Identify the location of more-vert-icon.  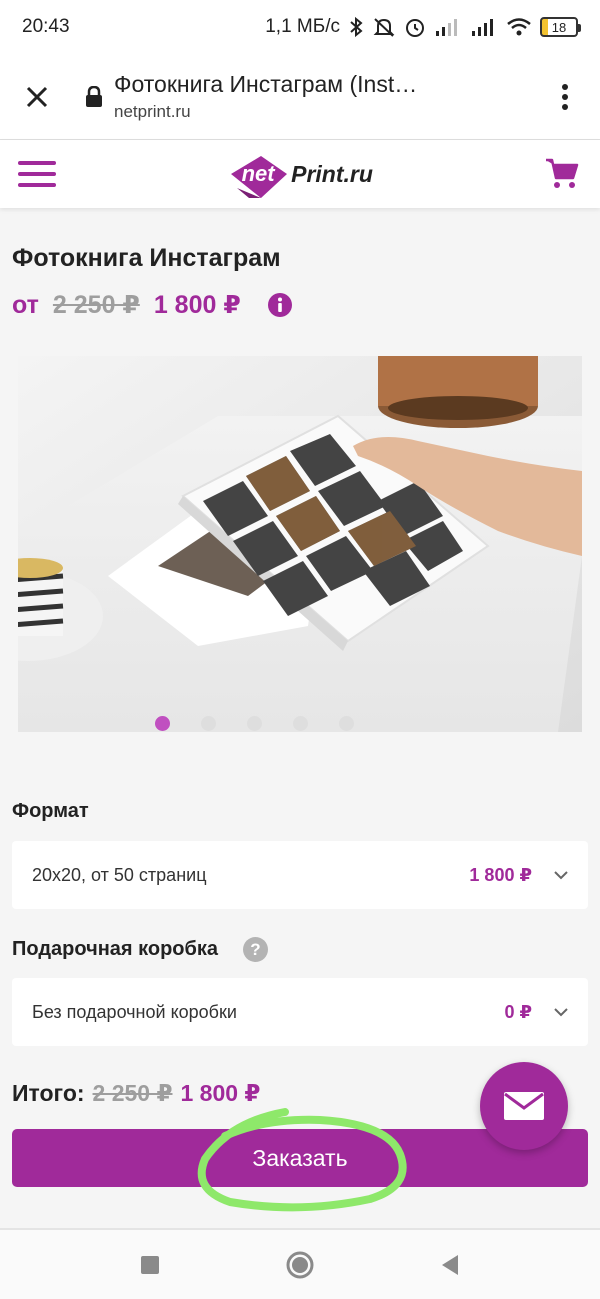
(565, 96).